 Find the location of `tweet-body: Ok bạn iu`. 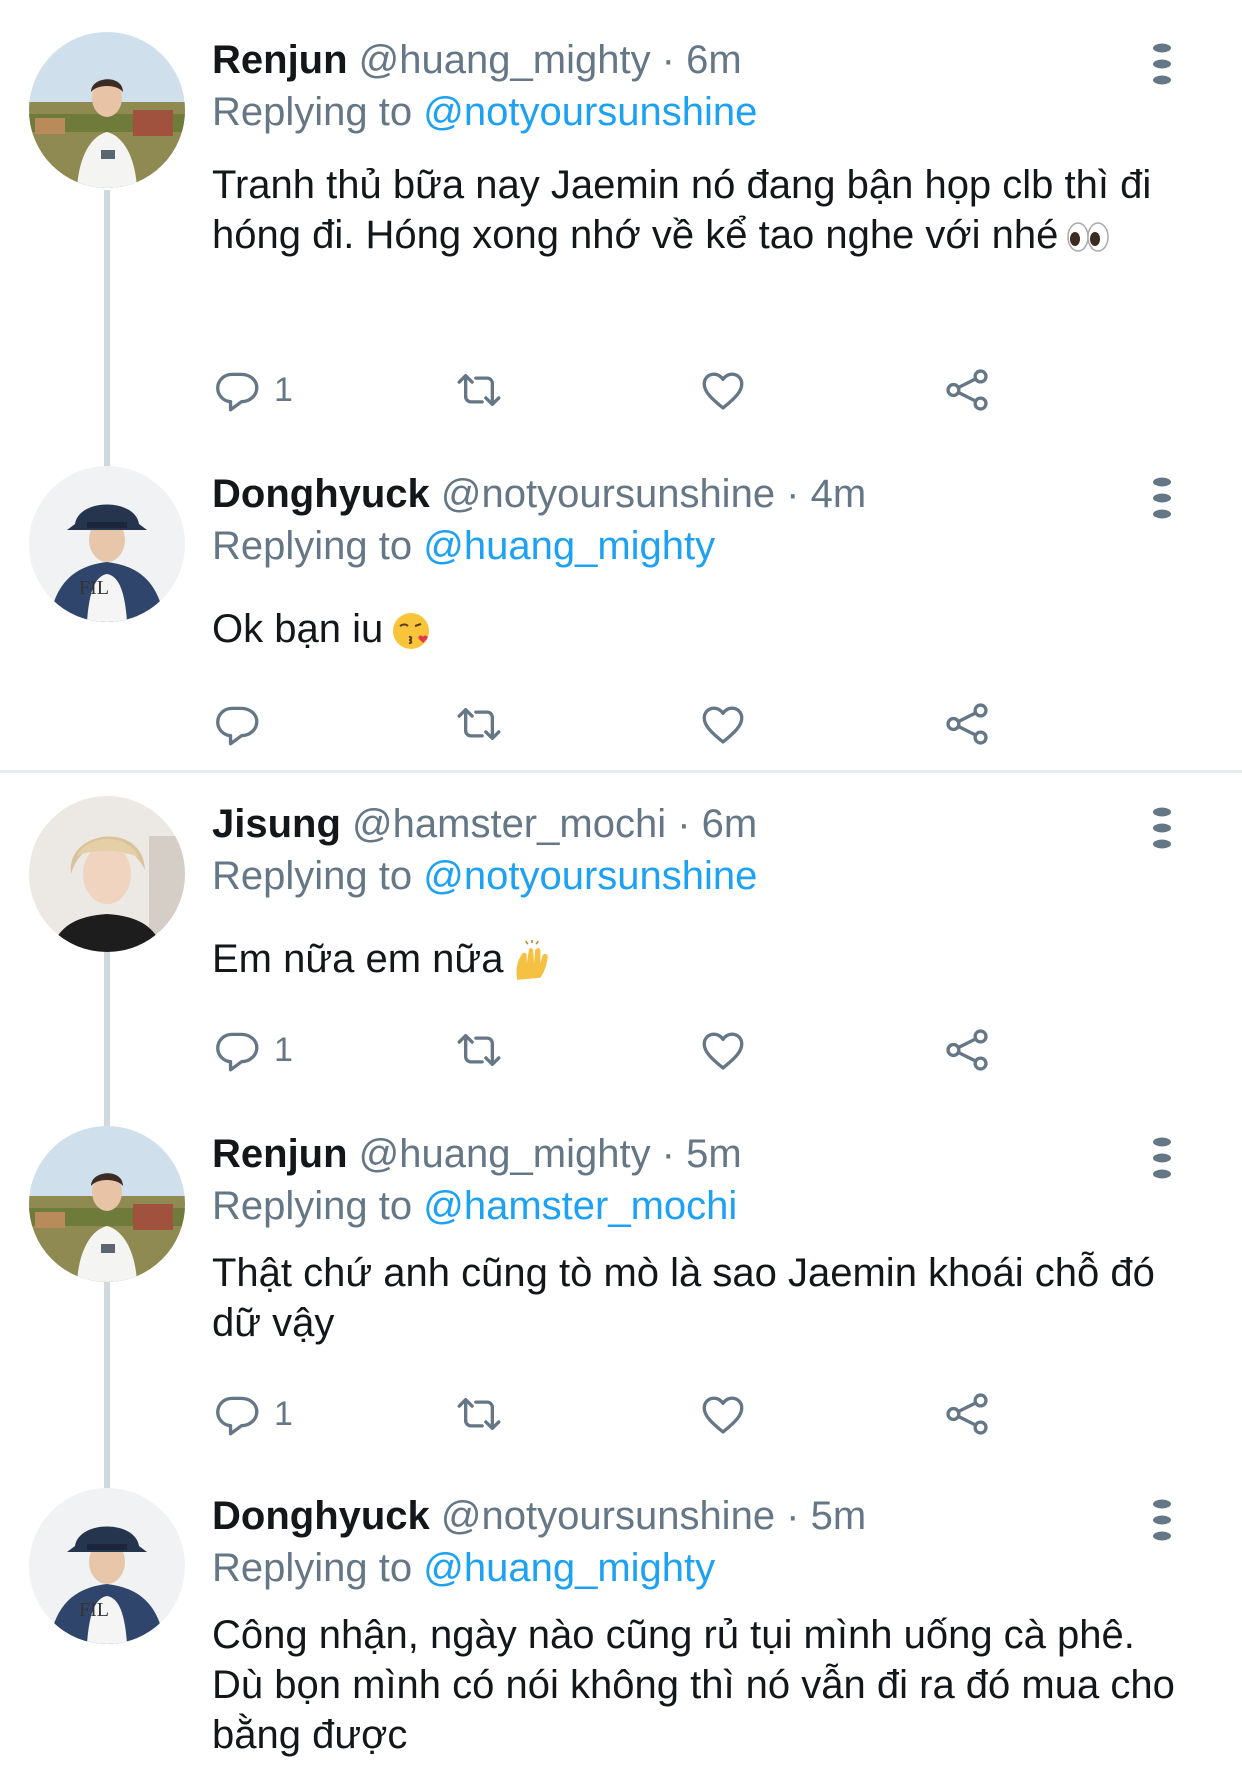

tweet-body: Ok bạn iu is located at coordinates (702, 629).